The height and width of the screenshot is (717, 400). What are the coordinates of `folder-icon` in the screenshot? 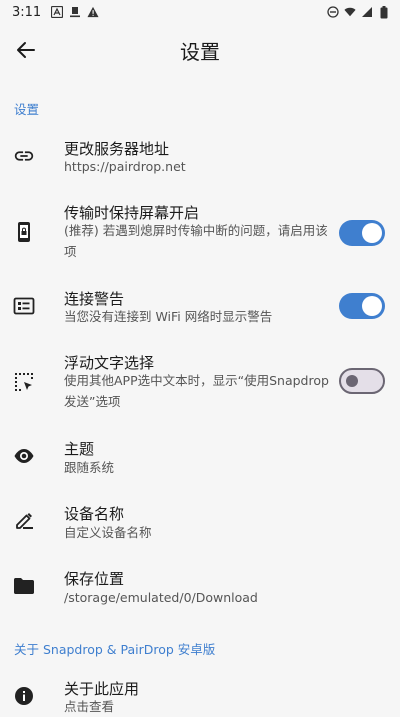 It's located at (24, 586).